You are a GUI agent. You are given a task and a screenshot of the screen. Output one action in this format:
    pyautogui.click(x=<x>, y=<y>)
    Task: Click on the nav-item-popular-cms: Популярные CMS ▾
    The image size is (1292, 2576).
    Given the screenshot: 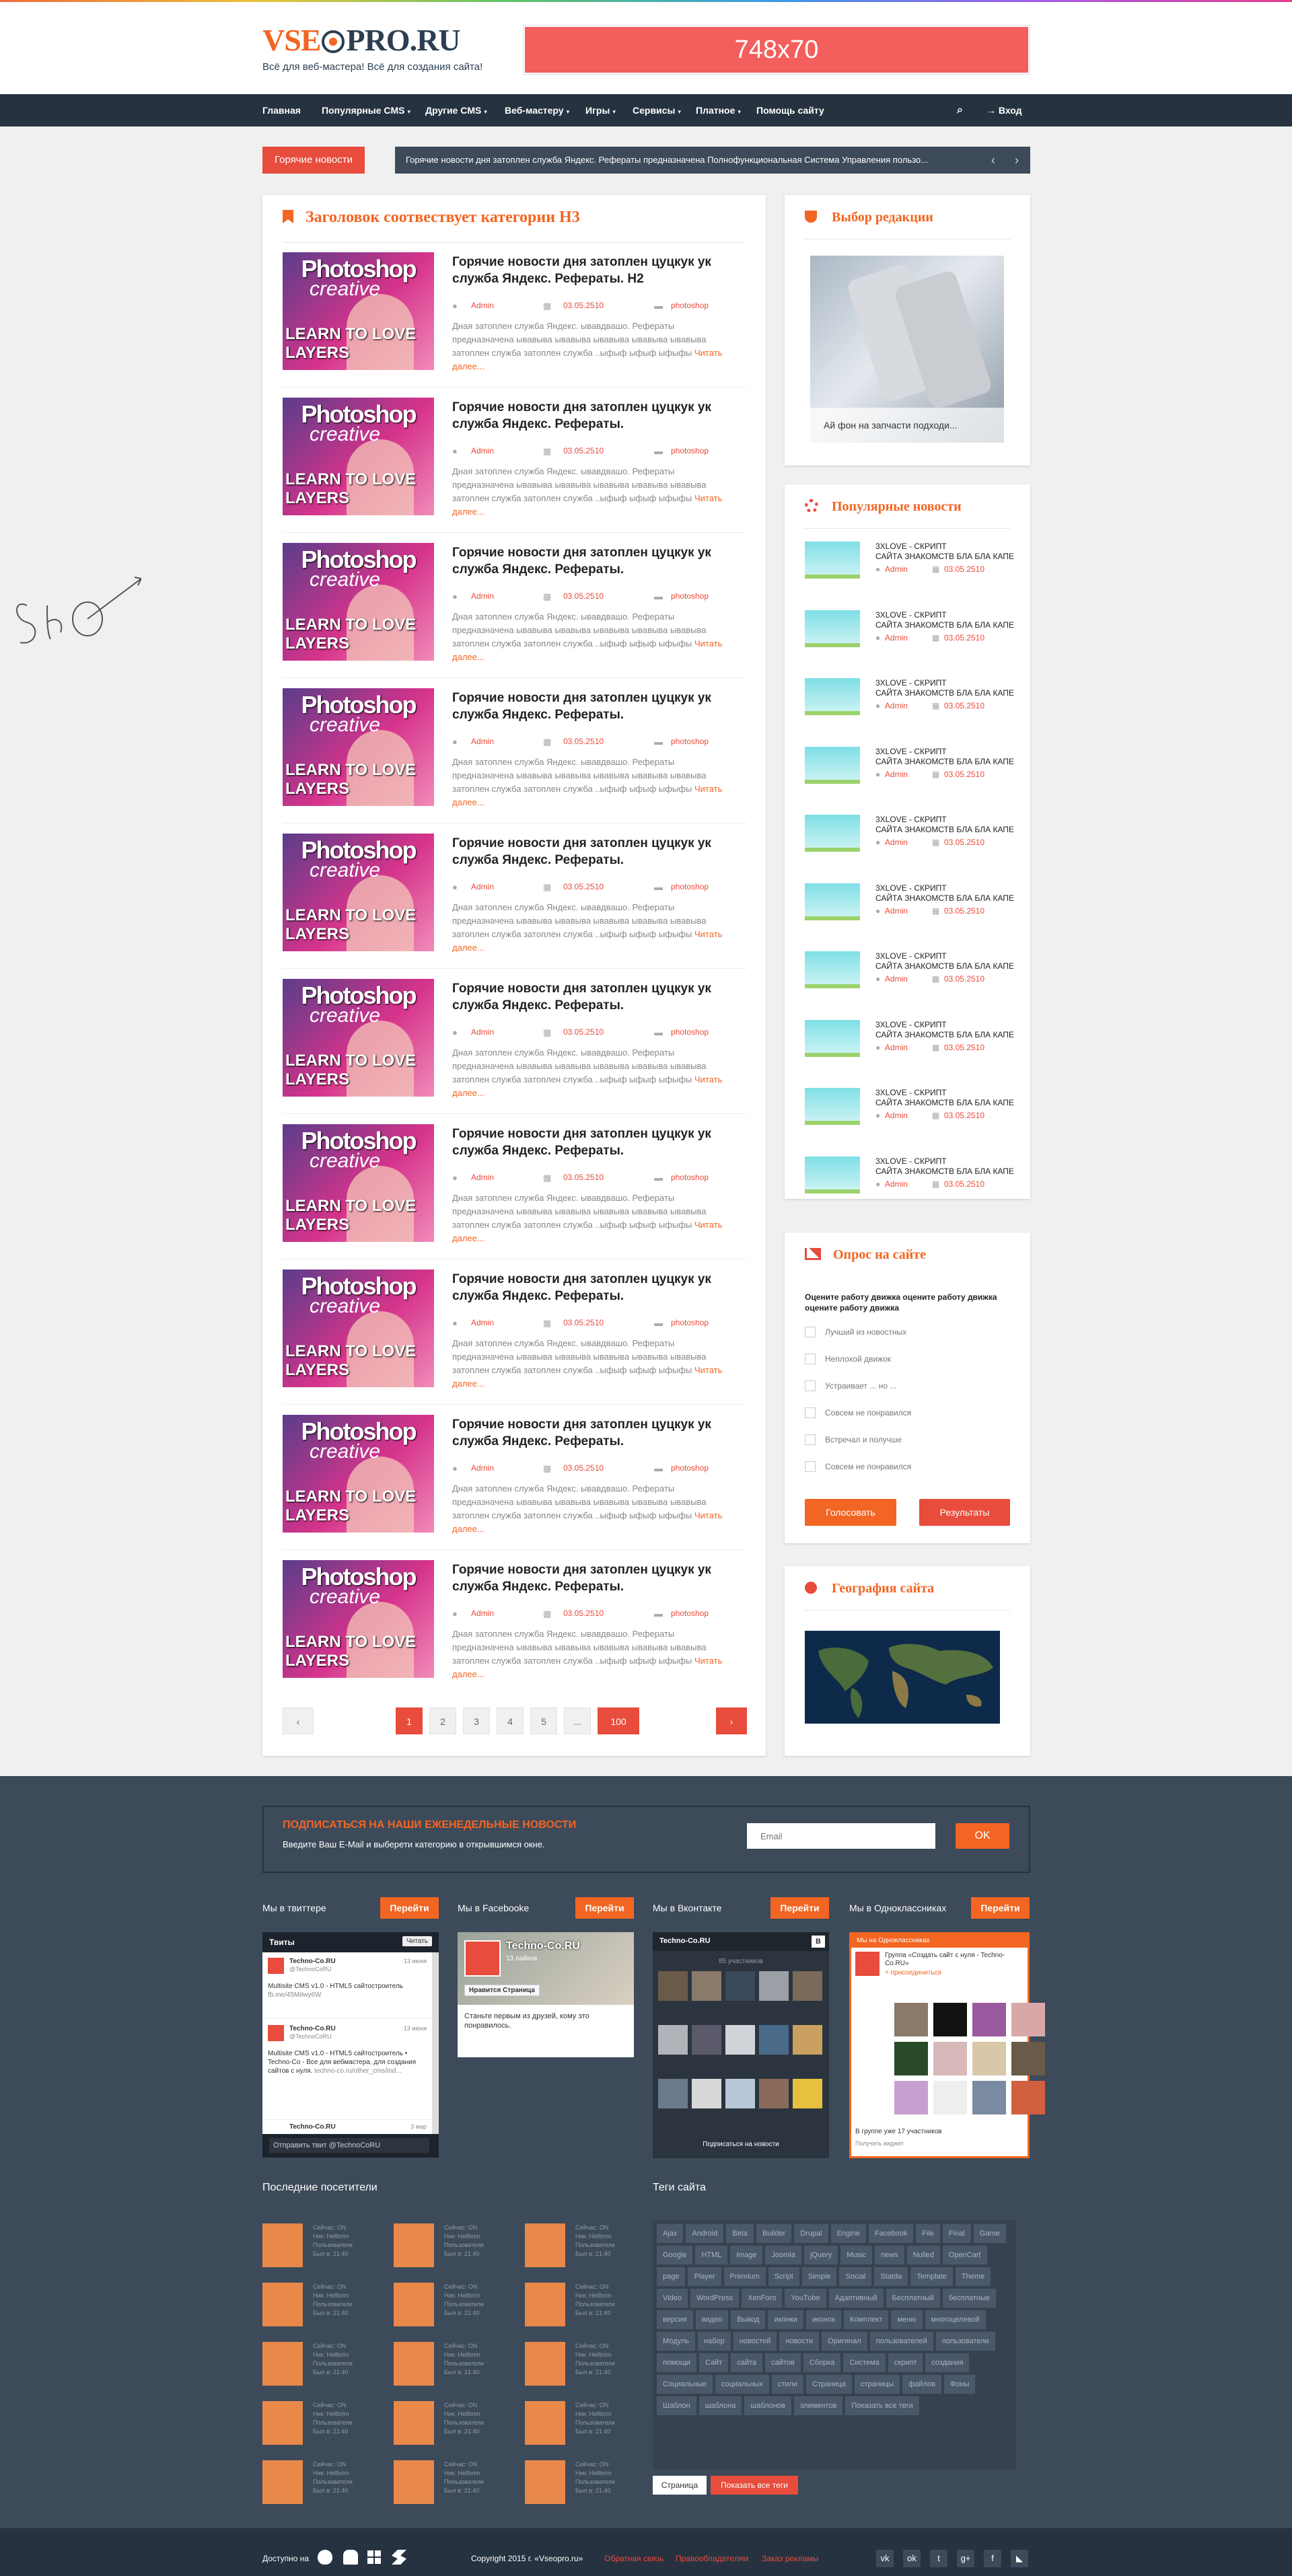 What is the action you would take?
    pyautogui.click(x=366, y=110)
    